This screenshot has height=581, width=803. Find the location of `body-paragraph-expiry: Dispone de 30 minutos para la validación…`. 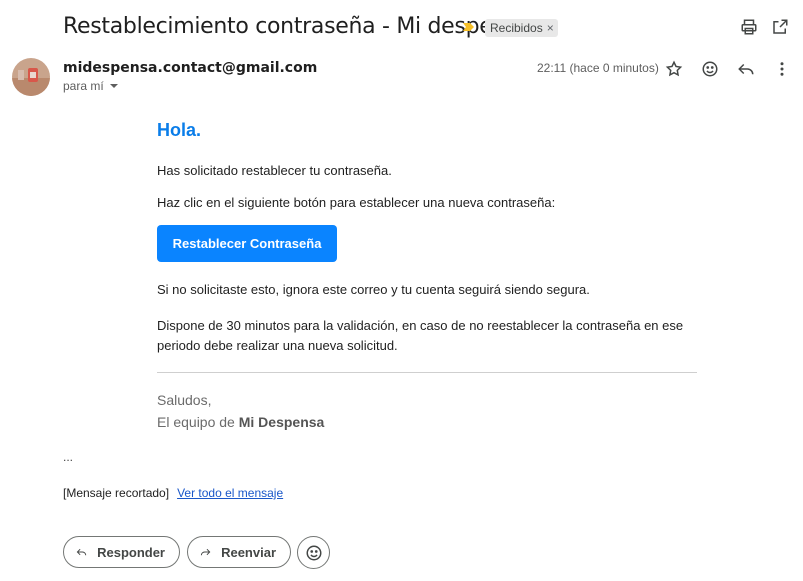

body-paragraph-expiry: Dispone de 30 minutos para la validación… is located at coordinates (420, 335).